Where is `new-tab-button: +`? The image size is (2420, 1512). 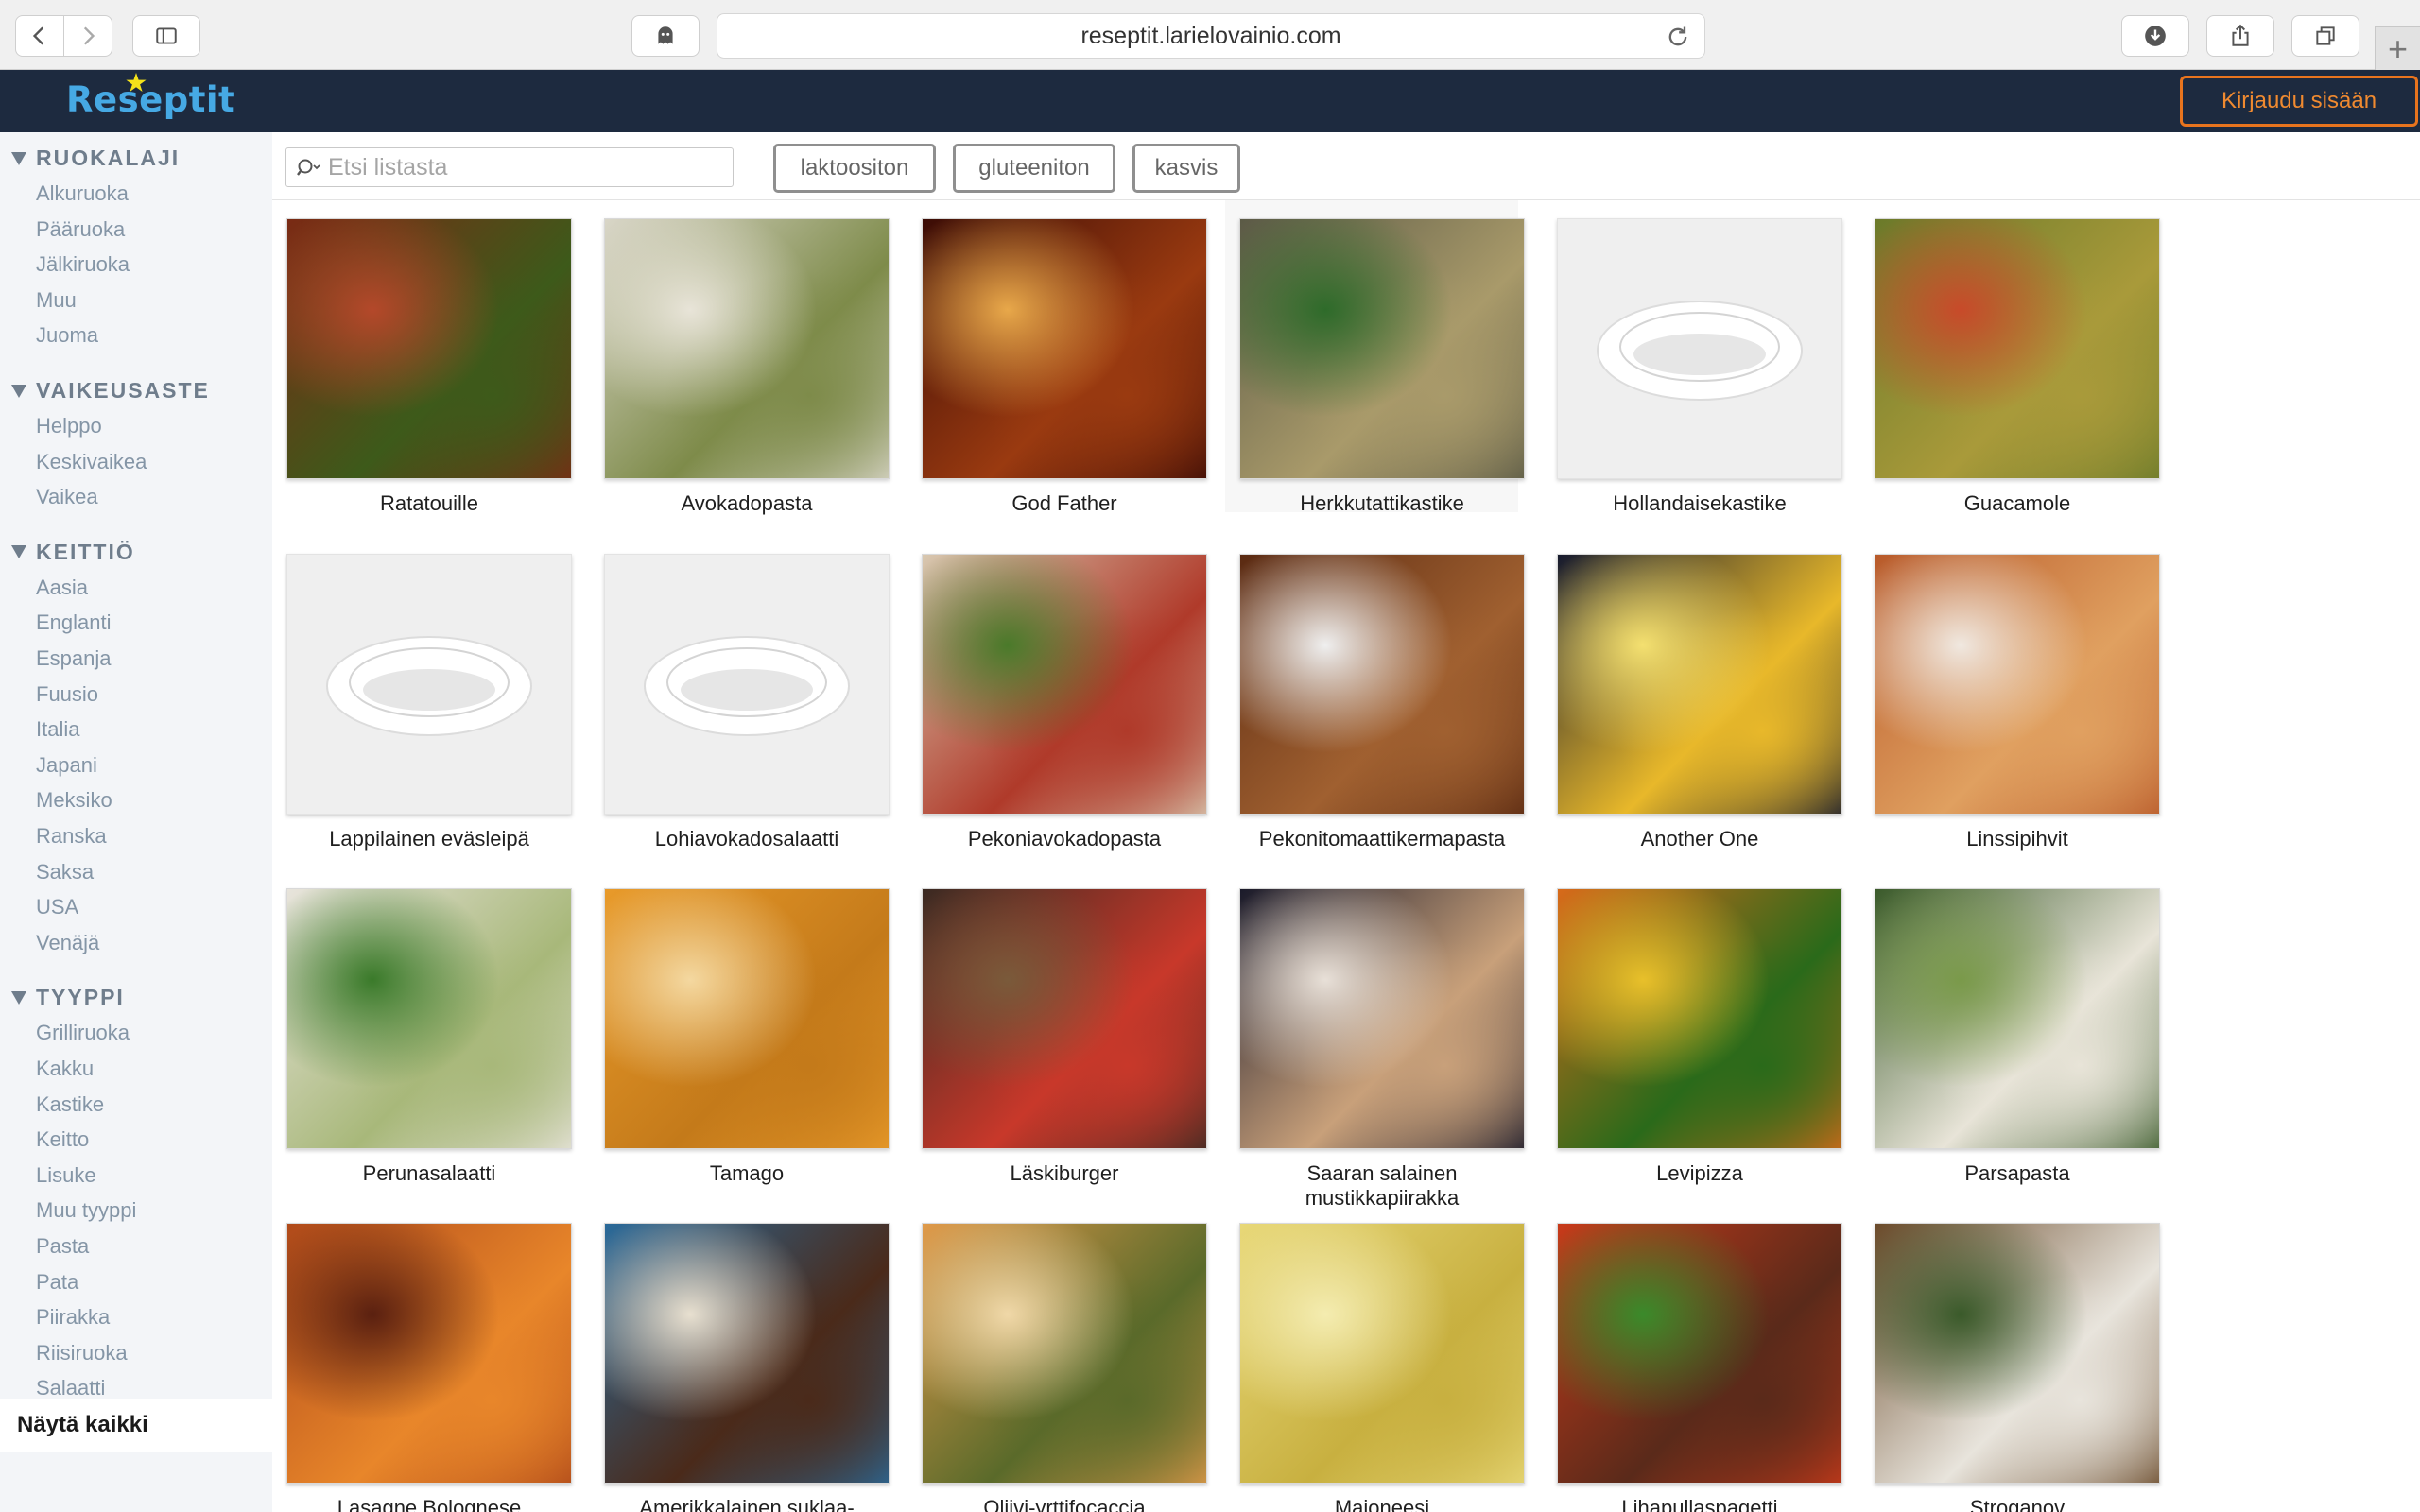 new-tab-button: + is located at coordinates (2397, 48).